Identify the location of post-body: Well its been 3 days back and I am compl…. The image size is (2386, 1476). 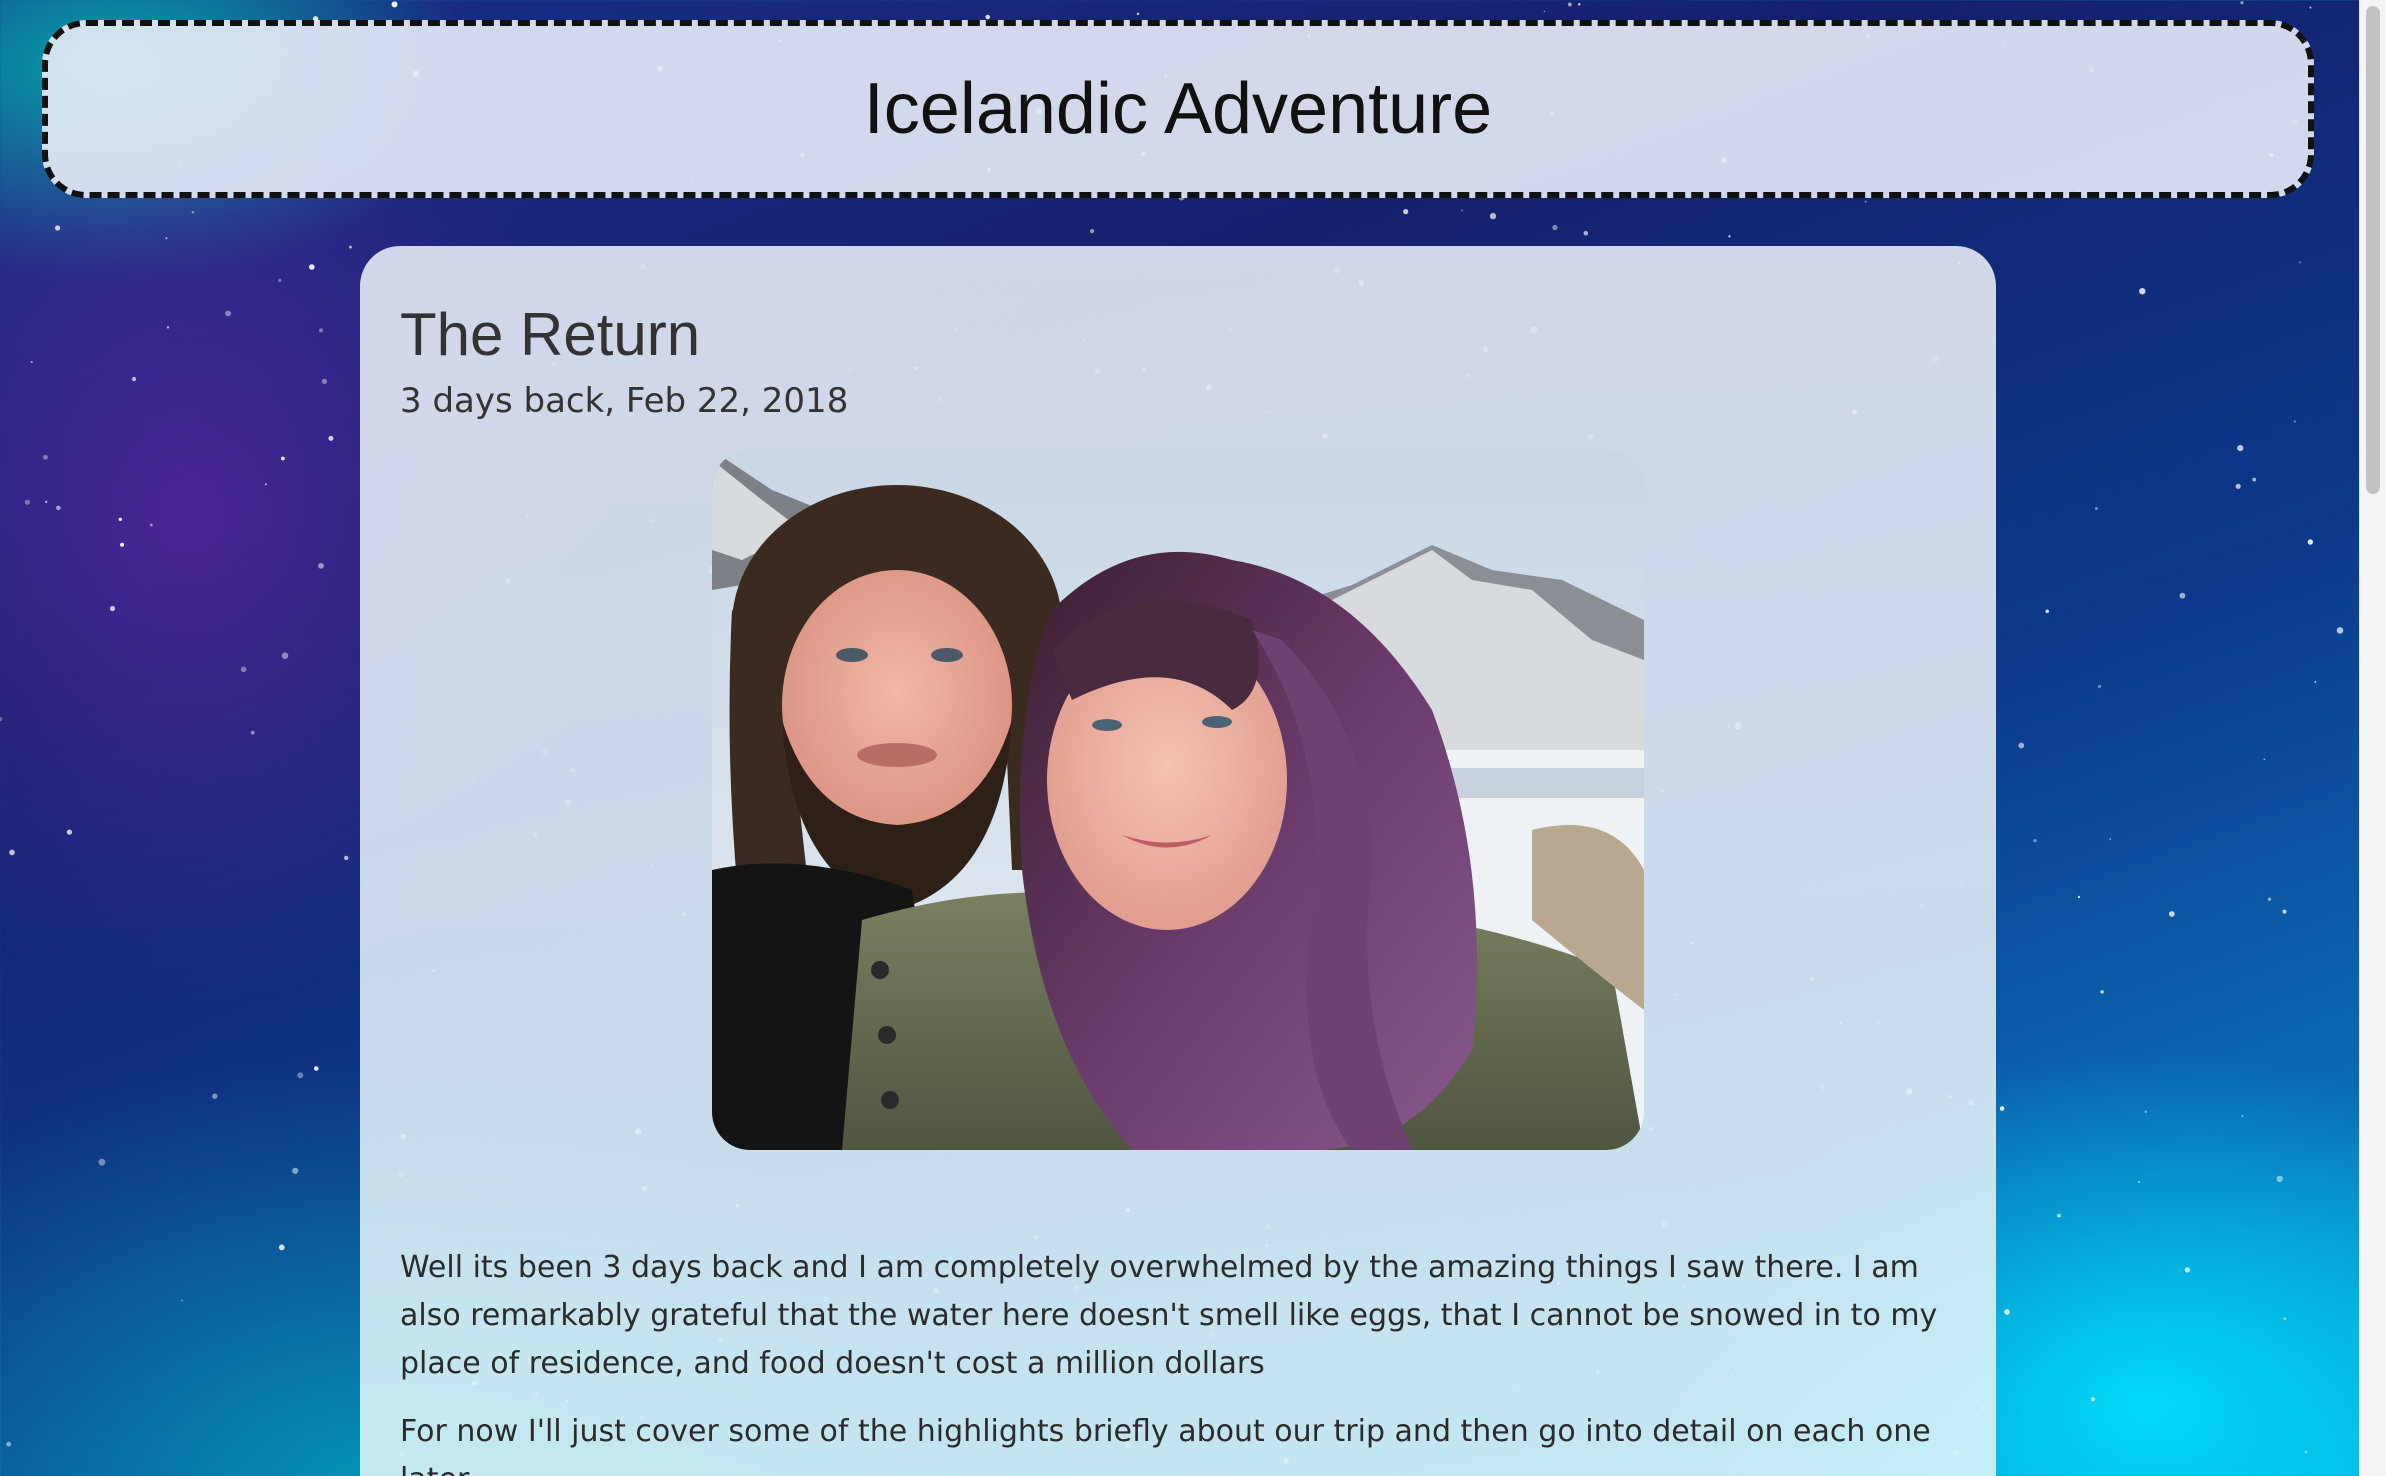
(1180, 1360).